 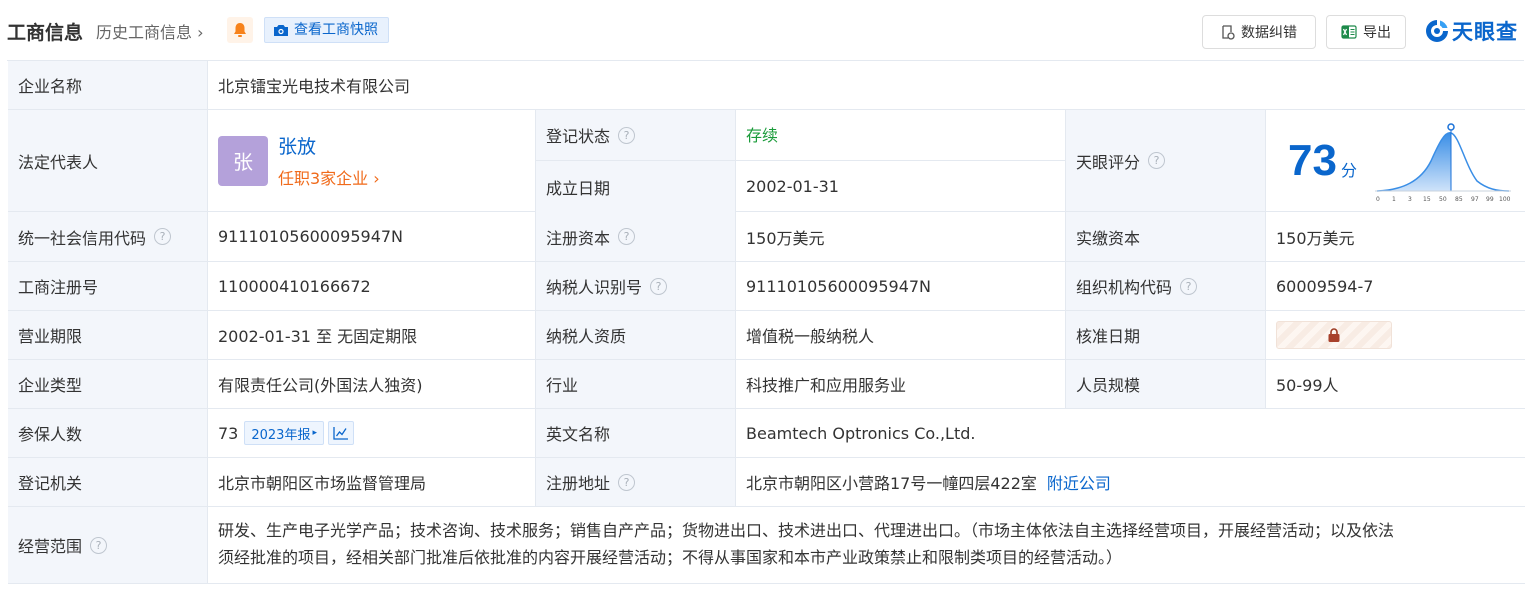 What do you see at coordinates (762, 135) in the screenshot?
I see `reg-status-text: 存续` at bounding box center [762, 135].